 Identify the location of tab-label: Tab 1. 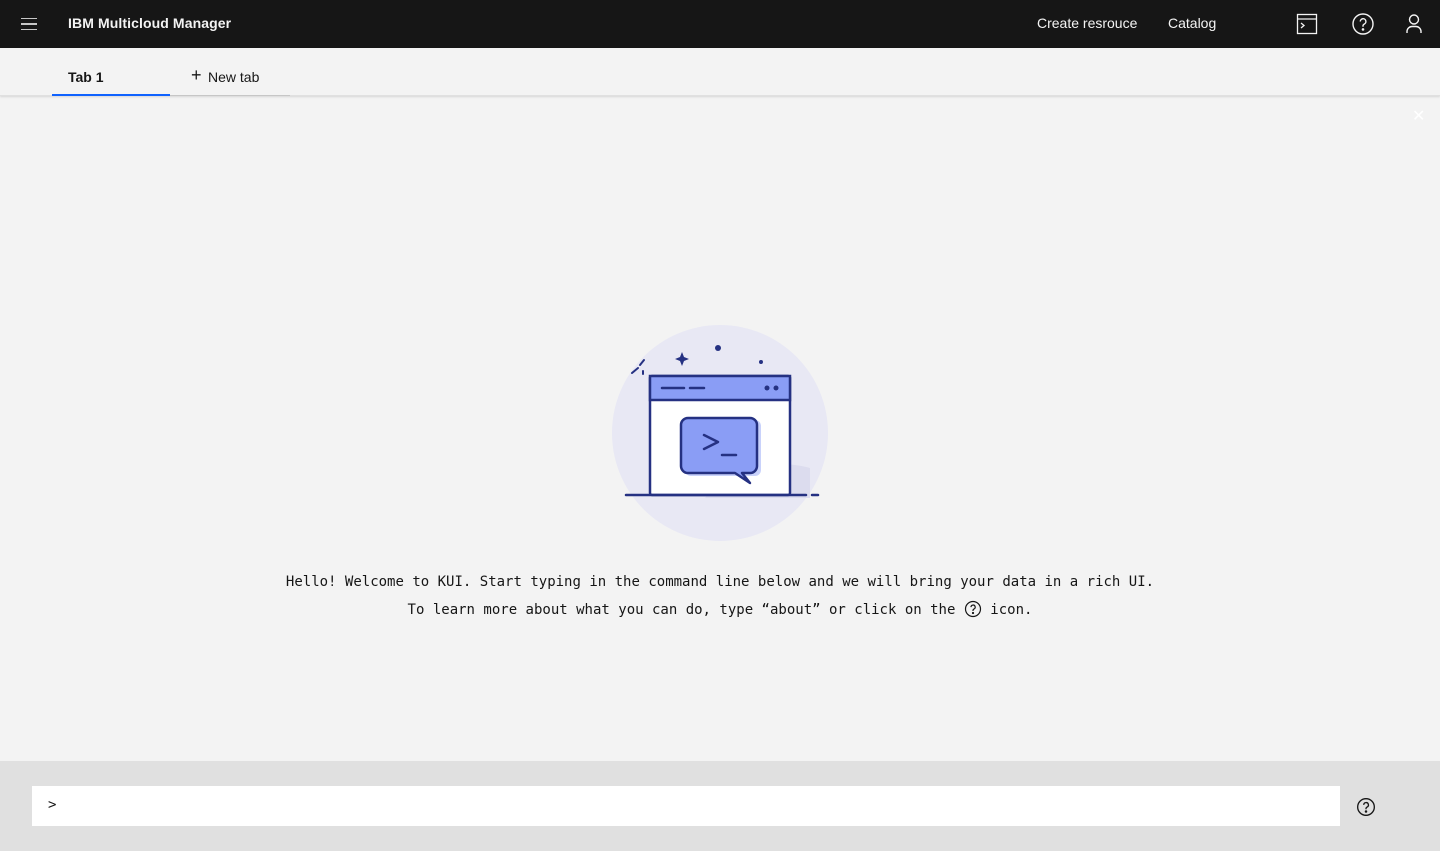
(86, 77).